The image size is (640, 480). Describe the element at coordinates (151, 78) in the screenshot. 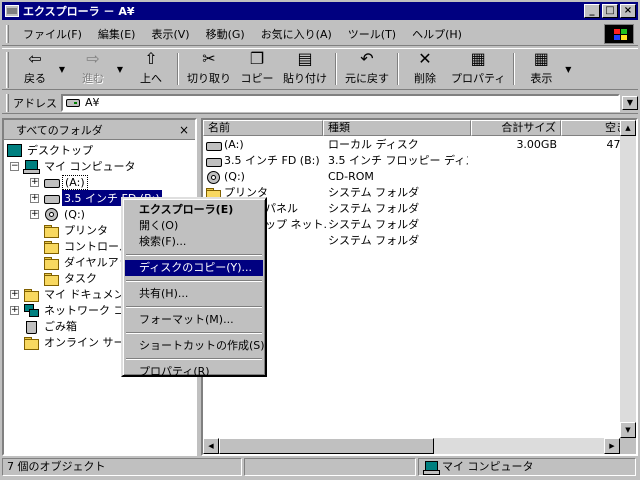

I see `up-label: 上へ` at that location.